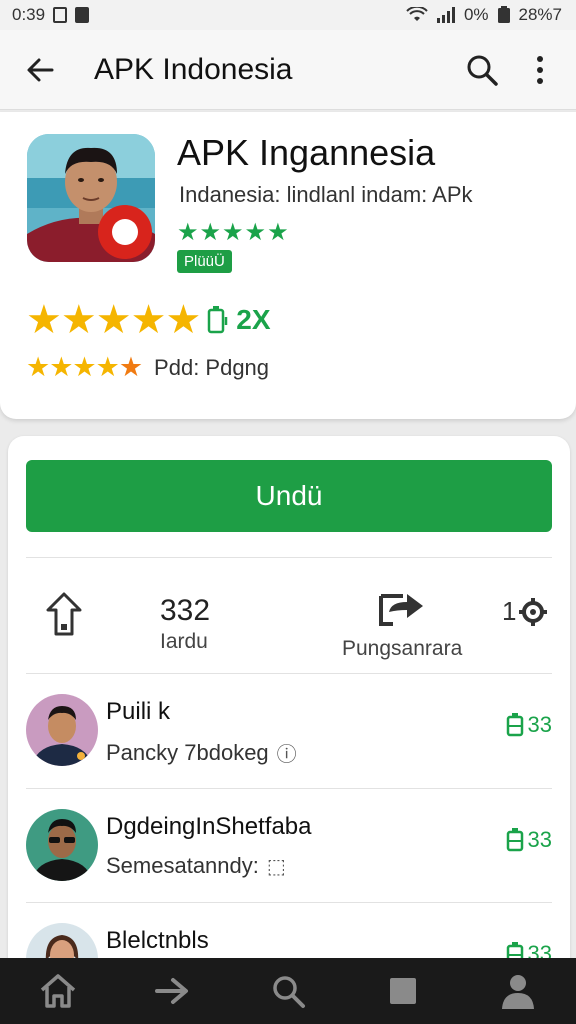 This screenshot has width=576, height=1024. I want to click on settings-button: 1, so click(525, 611).